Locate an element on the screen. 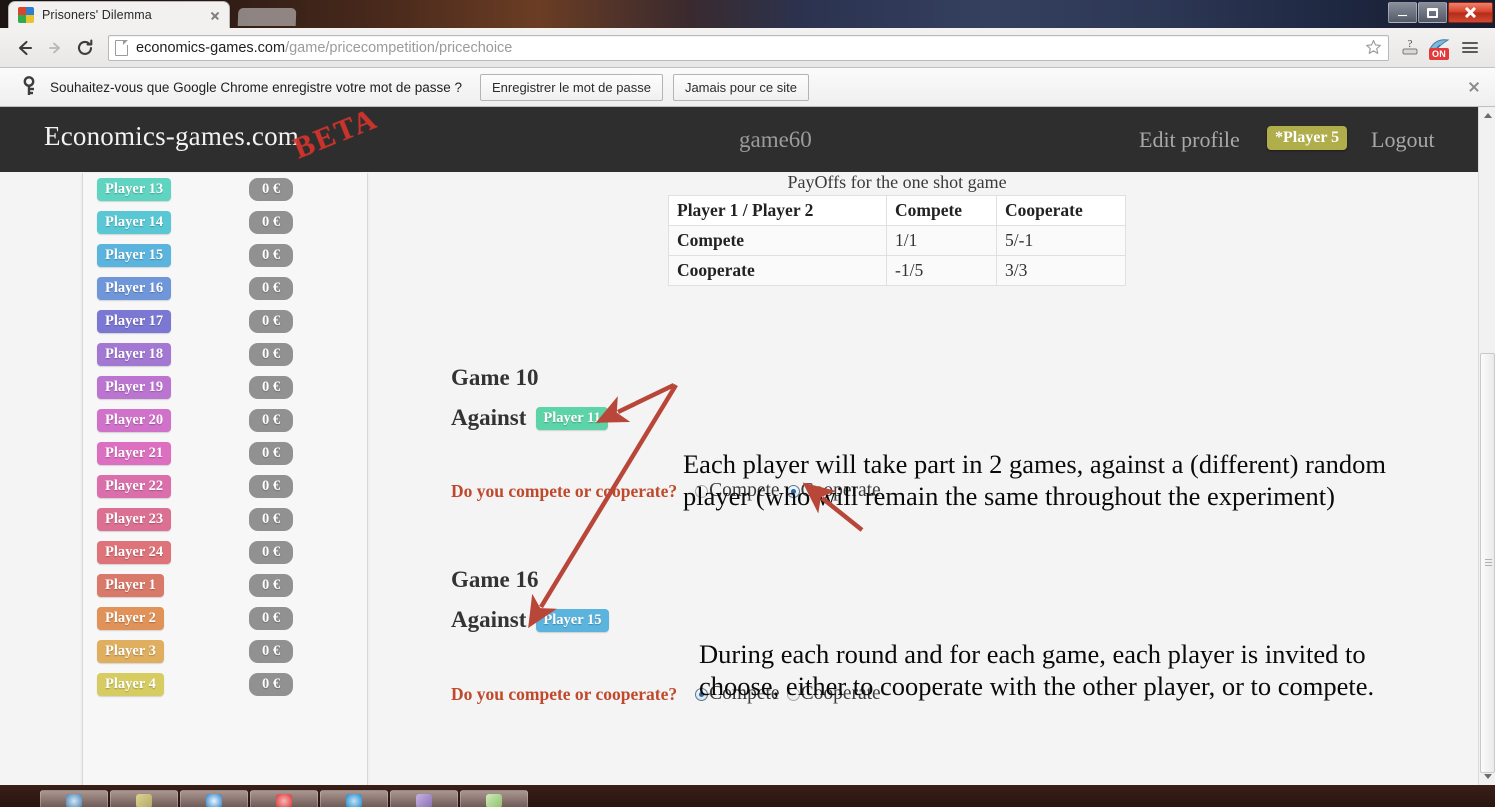 This screenshot has height=807, width=1495. extension-on-icon: ON is located at coordinates (1440, 48).